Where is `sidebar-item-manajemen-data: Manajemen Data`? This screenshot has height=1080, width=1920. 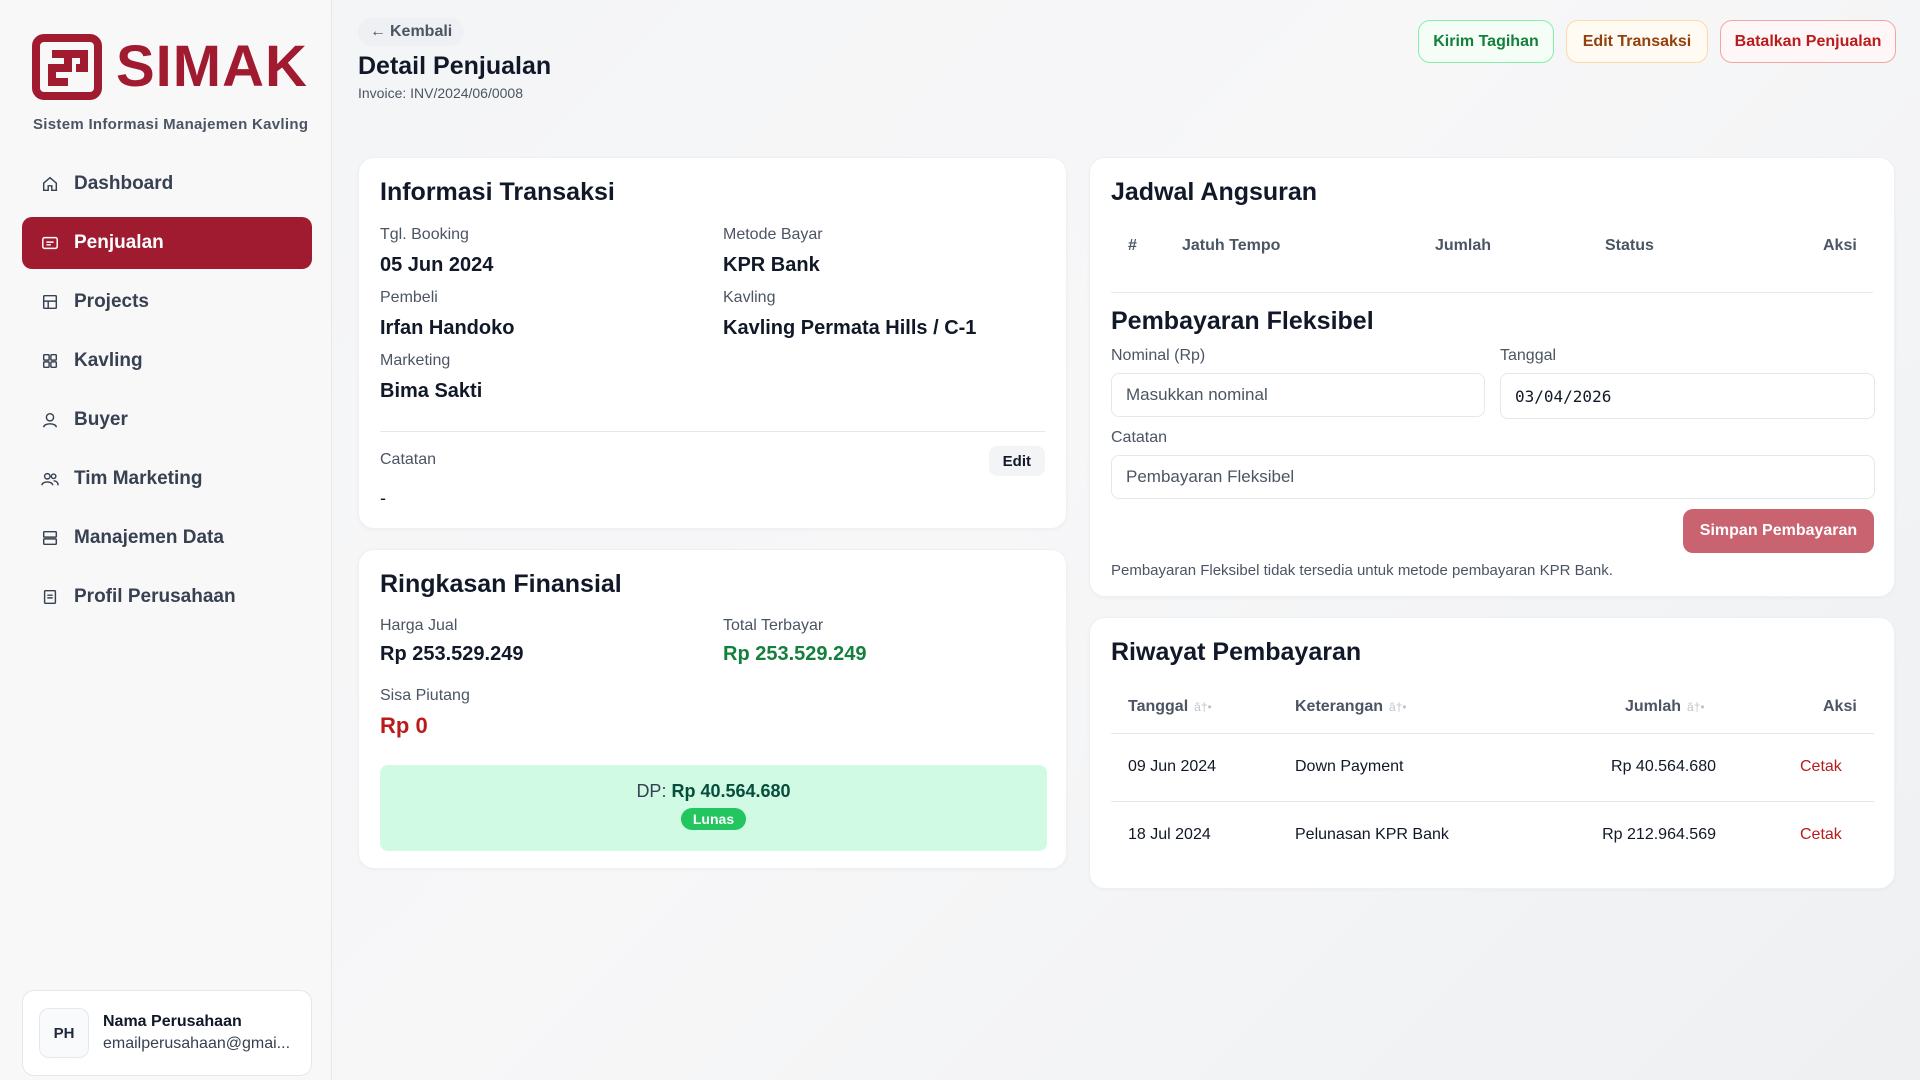
sidebar-item-manajemen-data: Manajemen Data is located at coordinates (167, 538).